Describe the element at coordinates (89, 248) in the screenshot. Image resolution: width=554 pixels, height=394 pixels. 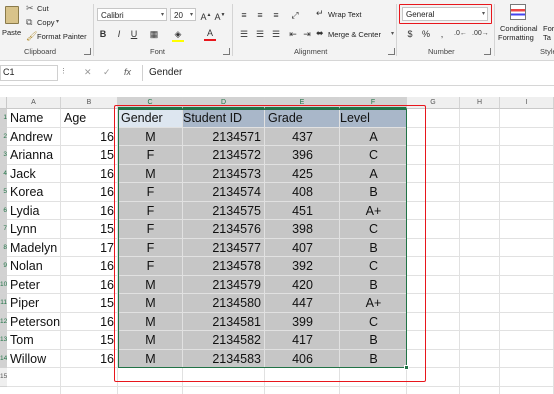
I see `table-cell: 17` at that location.